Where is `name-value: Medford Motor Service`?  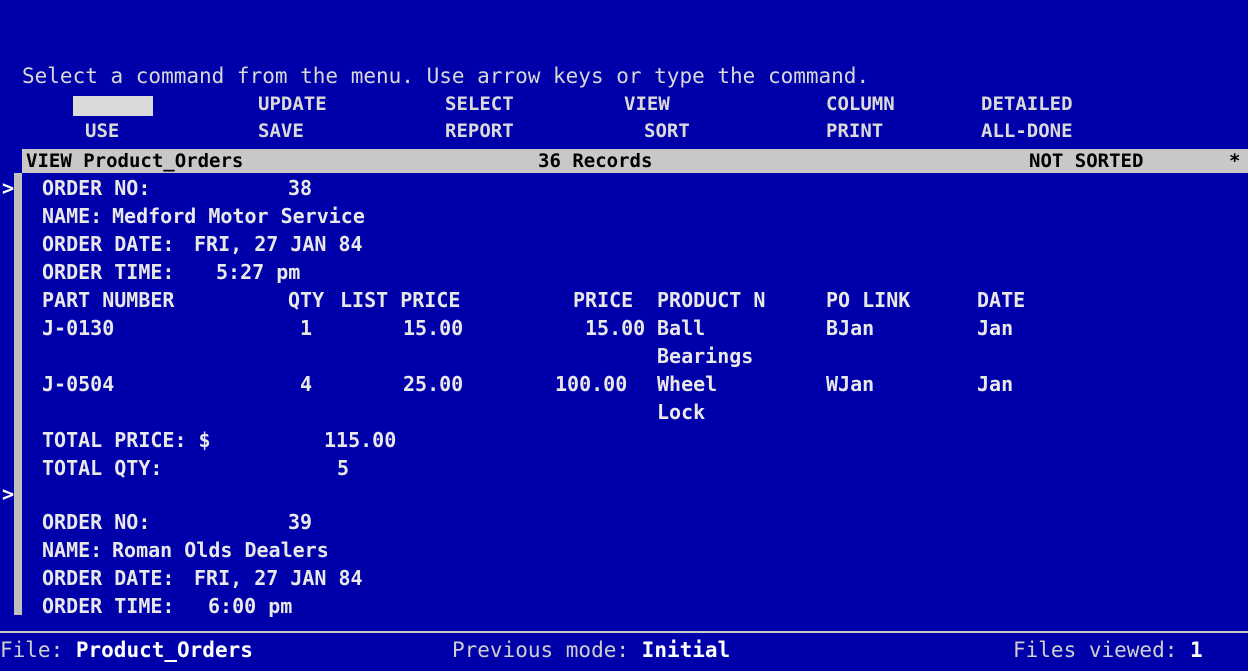
name-value: Medford Motor Service is located at coordinates (238, 216).